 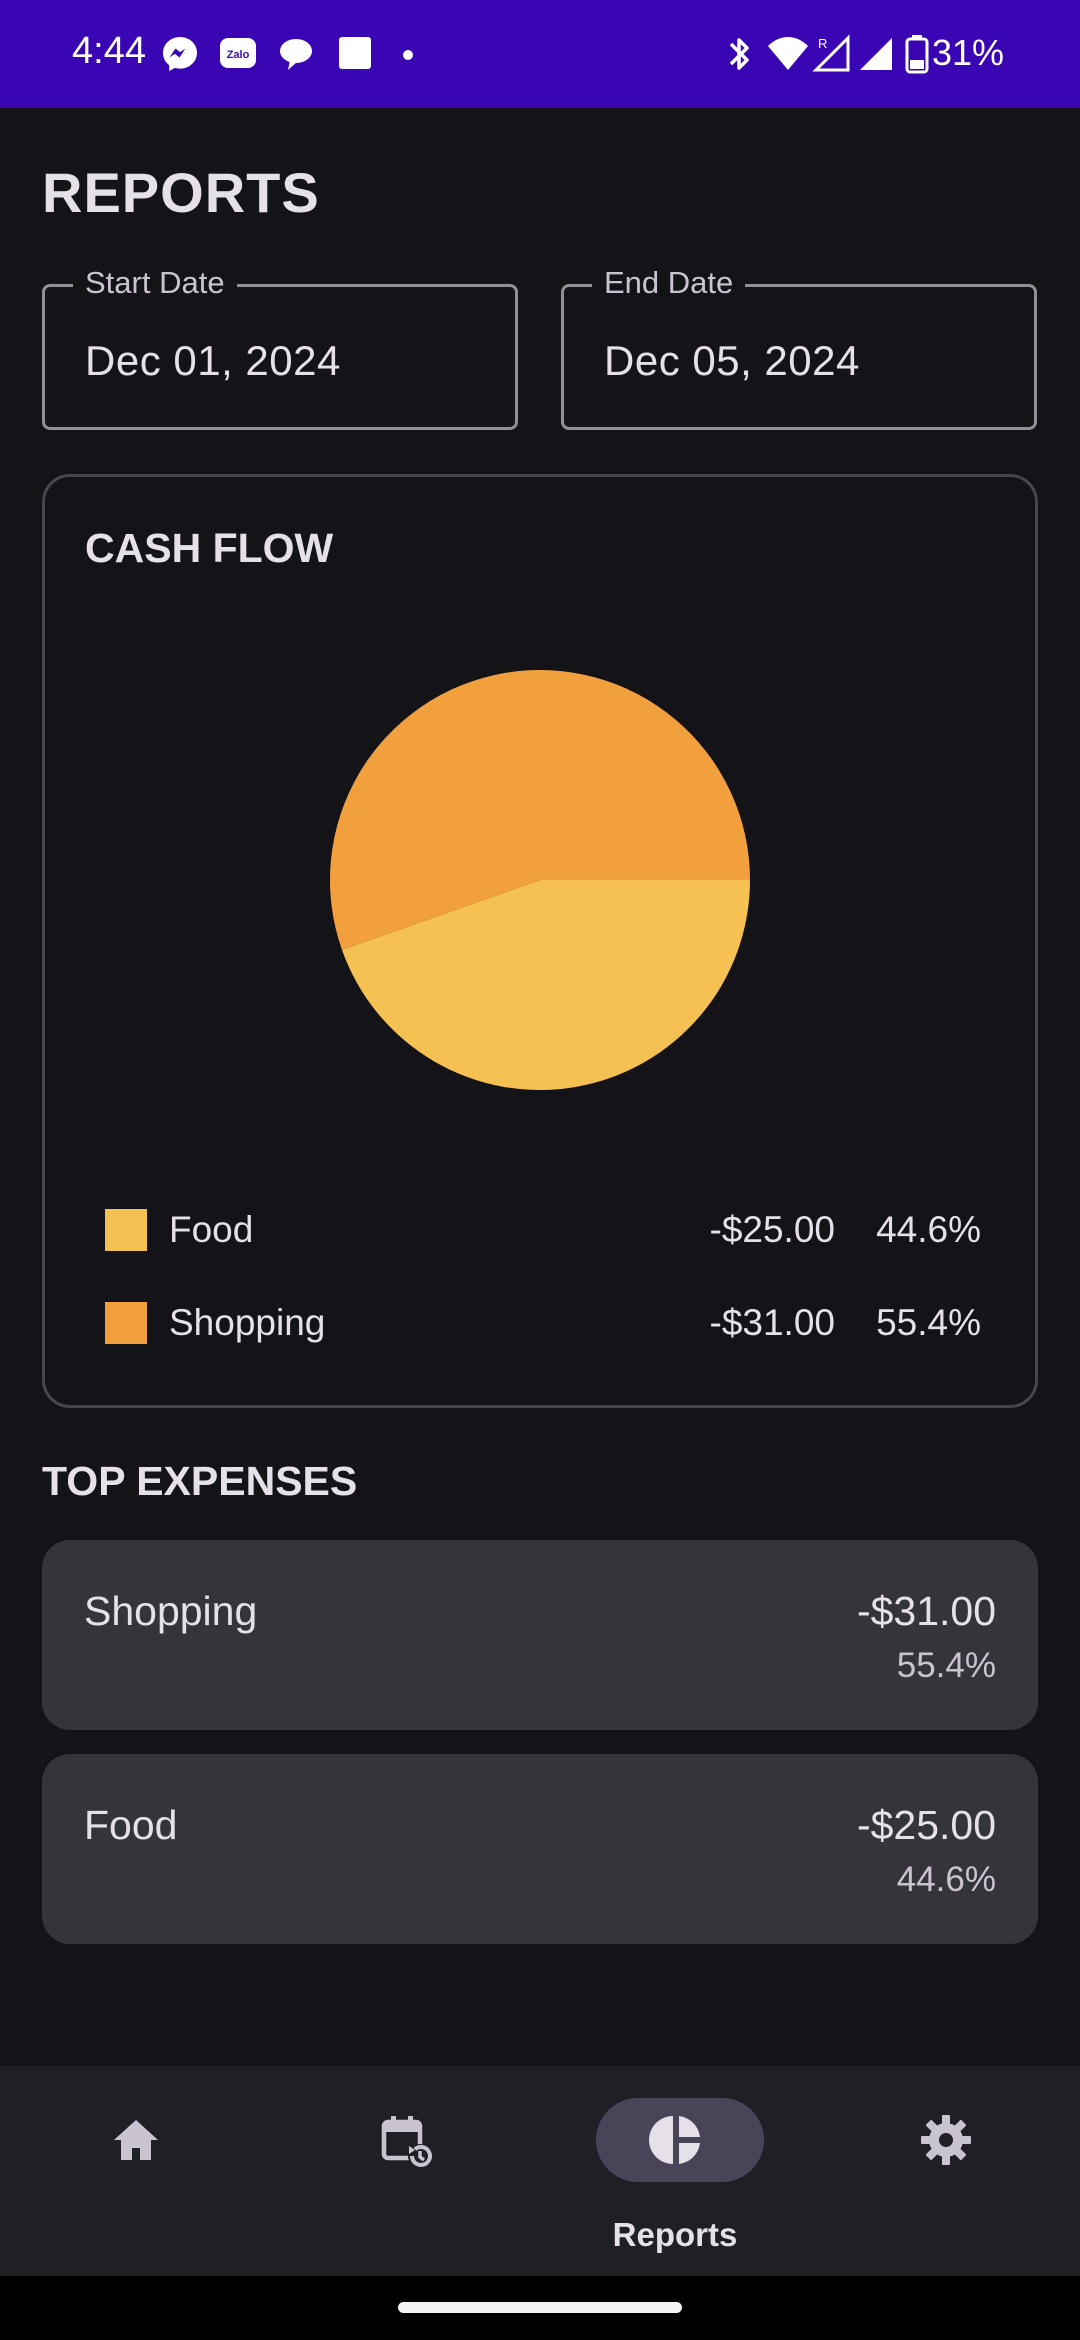 I want to click on cash-flow-pie-chart, so click(x=540, y=880).